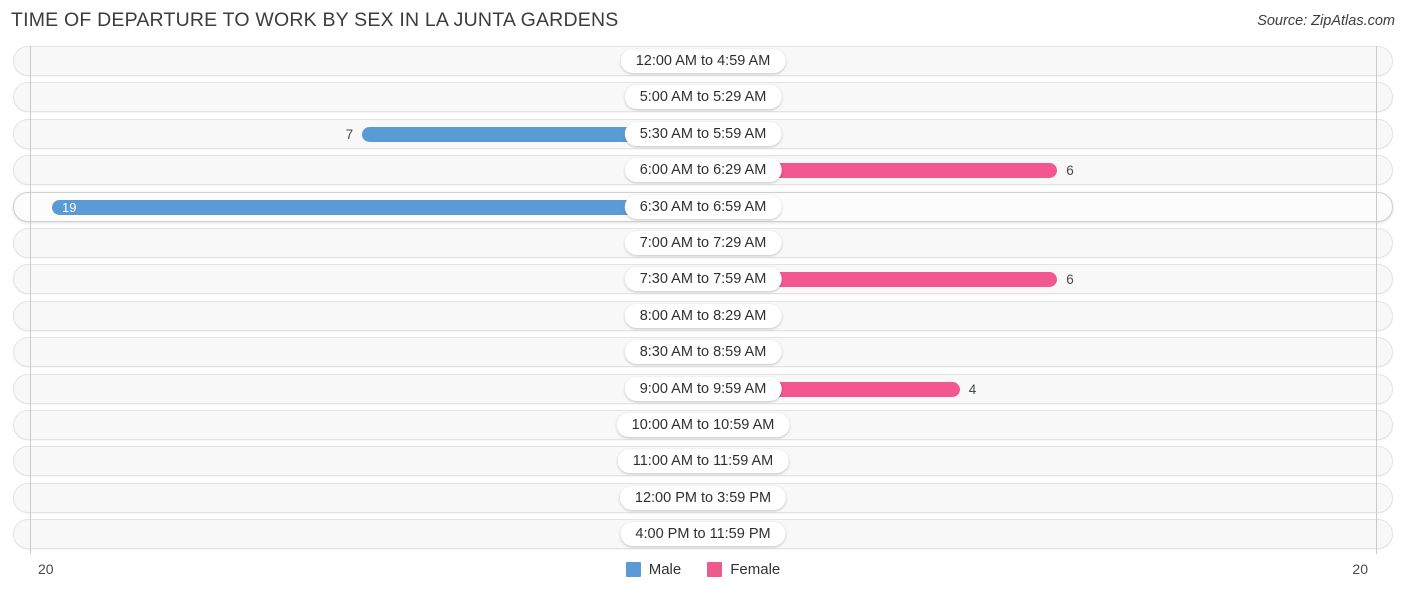  What do you see at coordinates (1326, 21) in the screenshot?
I see `source-attribution: Source: ZipAtlas.com` at bounding box center [1326, 21].